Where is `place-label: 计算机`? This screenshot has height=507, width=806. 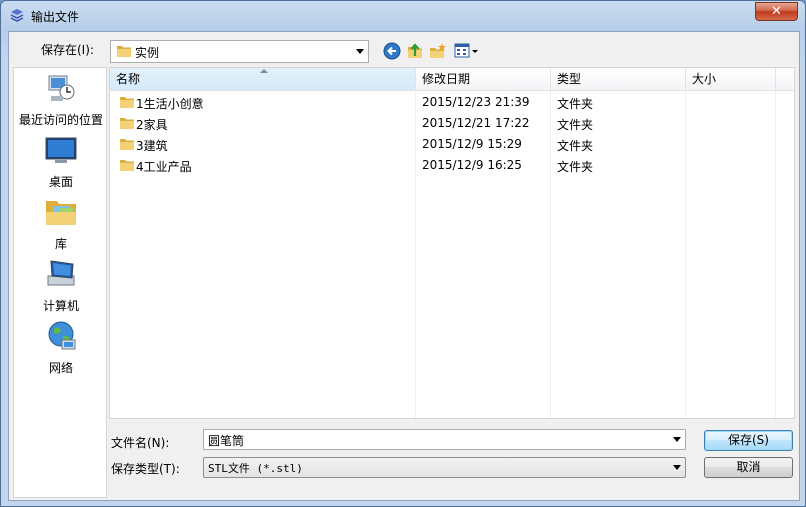 place-label: 计算机 is located at coordinates (60, 306).